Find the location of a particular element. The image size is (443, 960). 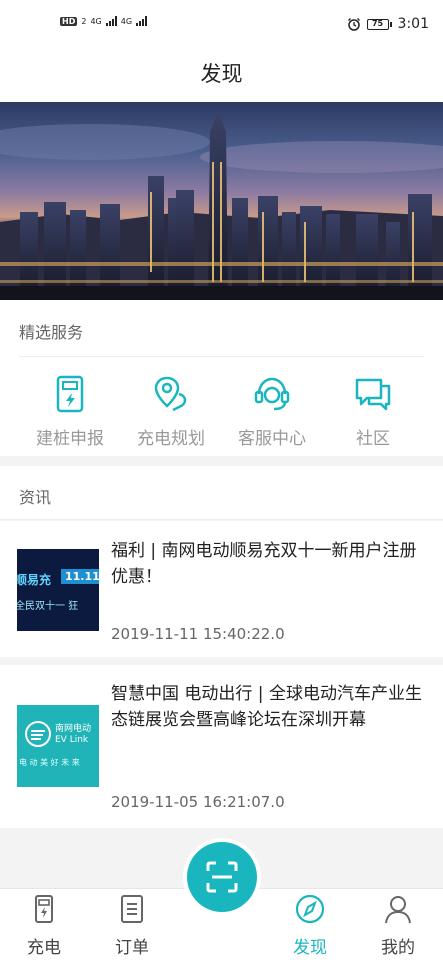

news-header: 资讯 is located at coordinates (221, 493).